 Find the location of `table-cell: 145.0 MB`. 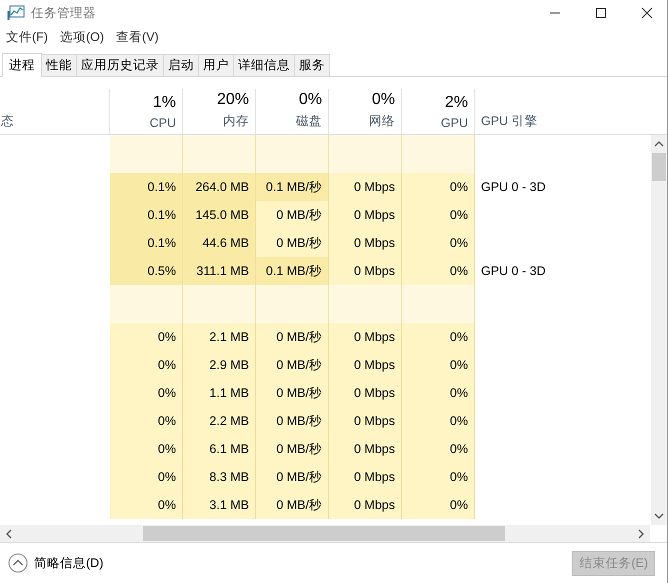

table-cell: 145.0 MB is located at coordinates (219, 215).